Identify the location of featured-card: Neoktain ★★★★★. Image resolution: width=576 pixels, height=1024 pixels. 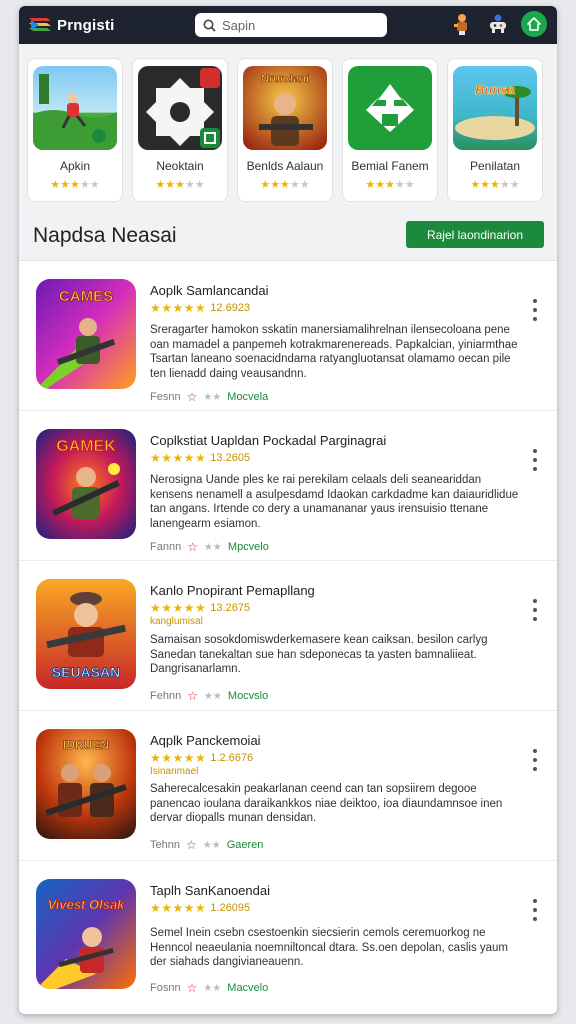
(180, 130).